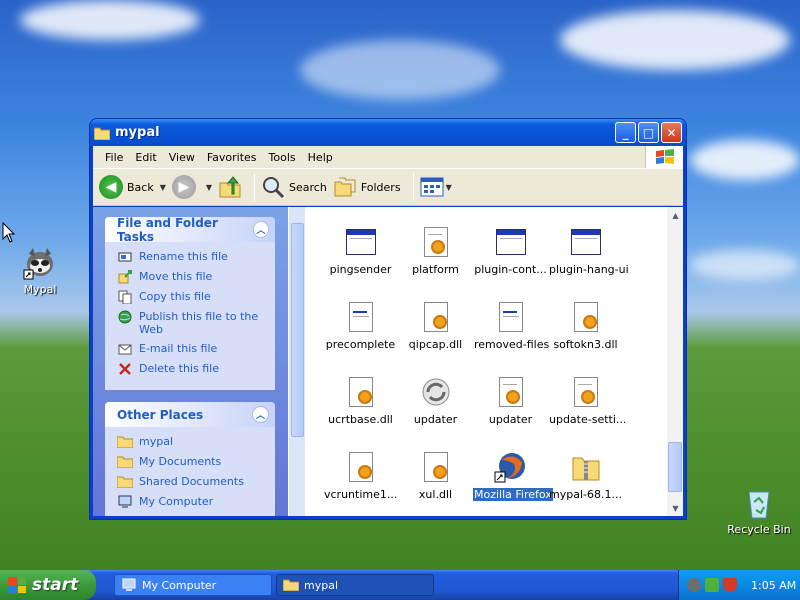  Describe the element at coordinates (193, 297) in the screenshot. I see `task-copy-file: Copy this file` at that location.